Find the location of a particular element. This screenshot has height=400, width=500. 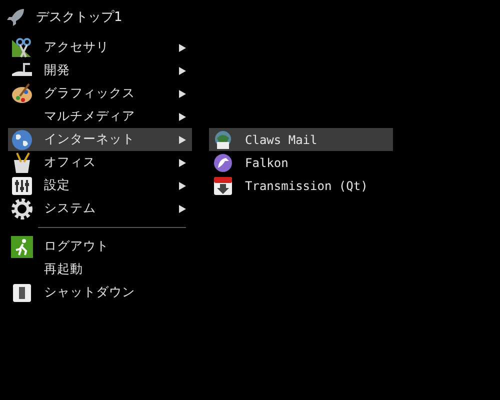

bird-icon is located at coordinates (223, 162).